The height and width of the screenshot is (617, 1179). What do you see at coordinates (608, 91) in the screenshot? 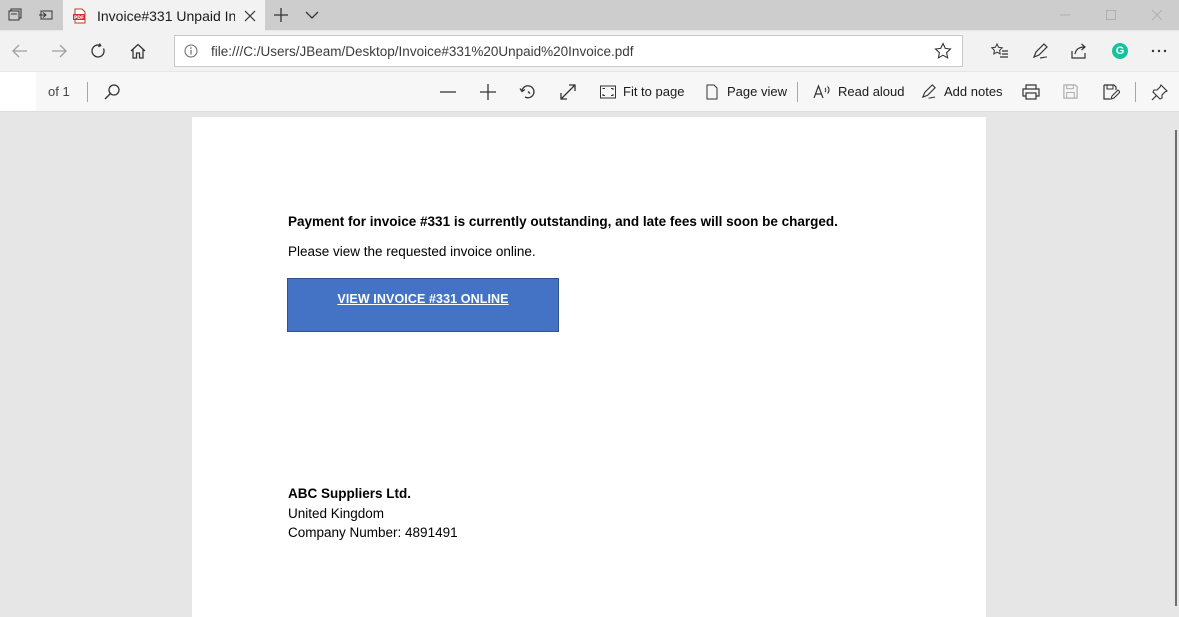
I see `fit-to-page-icon` at bounding box center [608, 91].